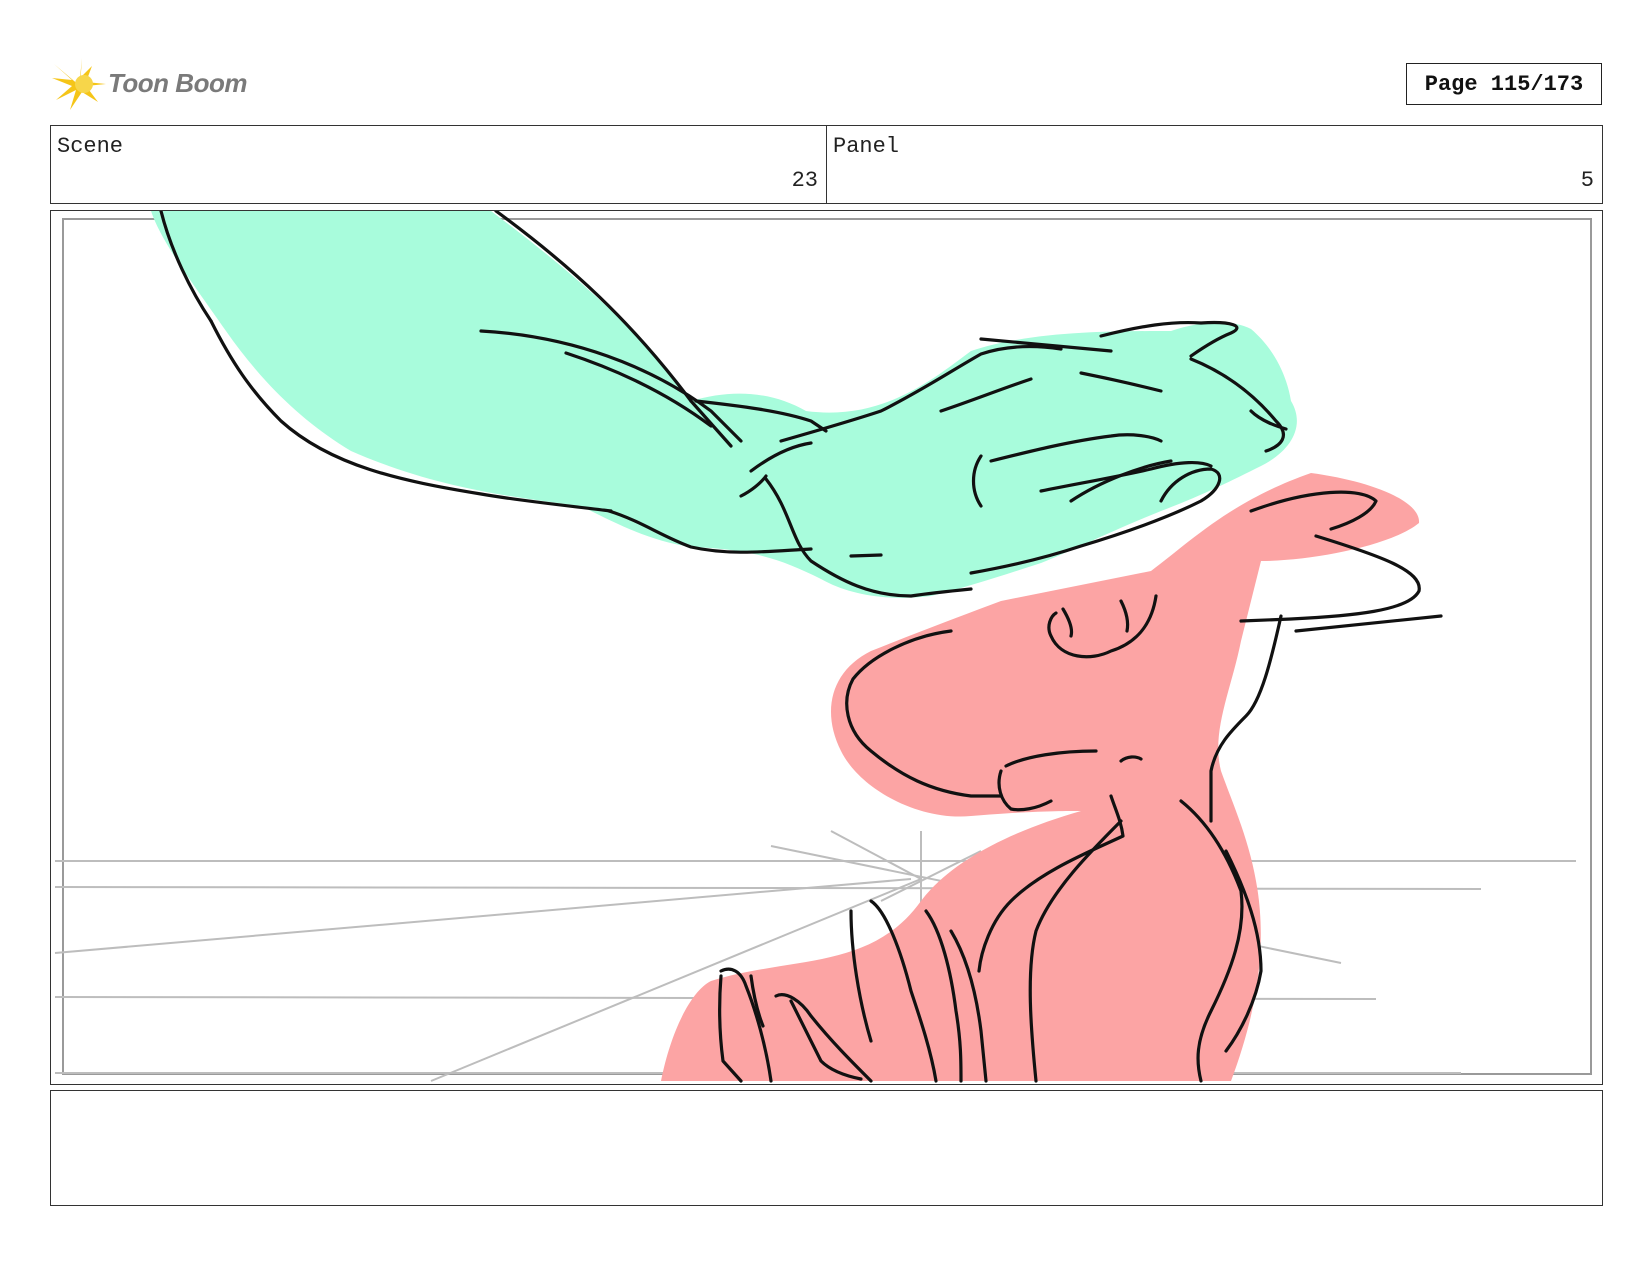 Image resolution: width=1650 pixels, height=1275 pixels. What do you see at coordinates (1504, 84) in the screenshot?
I see `page-number: Page 115/173` at bounding box center [1504, 84].